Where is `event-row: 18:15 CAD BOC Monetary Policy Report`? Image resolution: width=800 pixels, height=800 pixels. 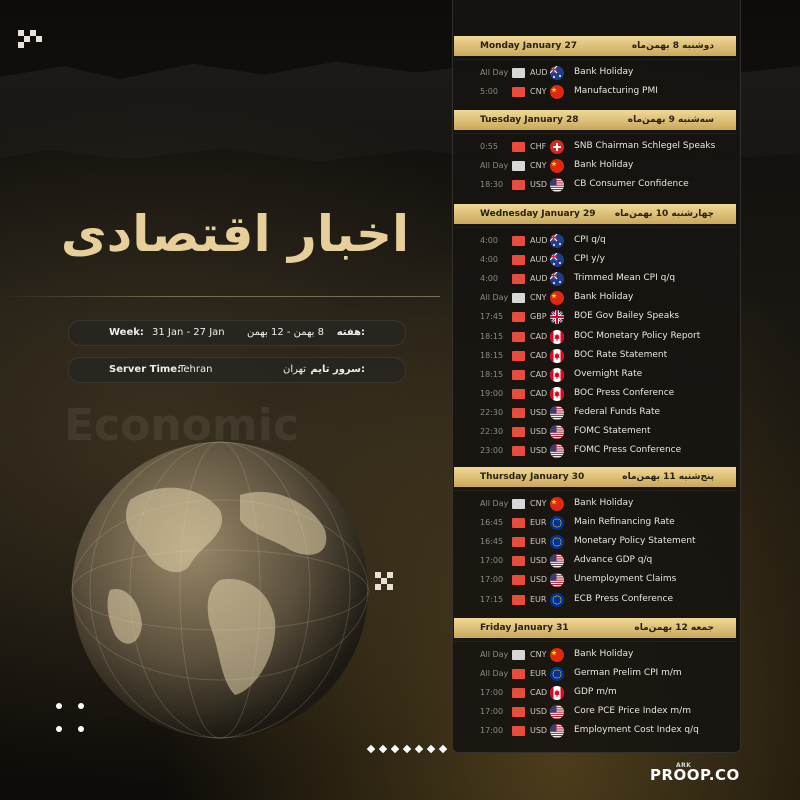
event-row: 18:15 CAD BOC Monetary Policy Report is located at coordinates (595, 337).